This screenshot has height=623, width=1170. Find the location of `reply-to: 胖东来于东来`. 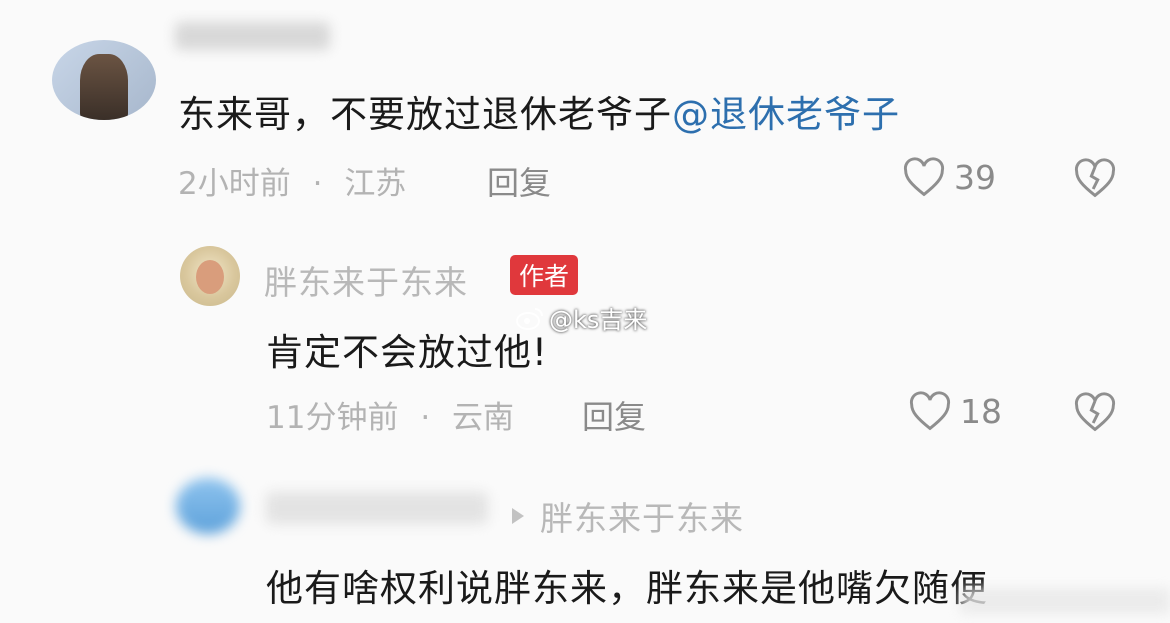

reply-to: 胖东来于东来 is located at coordinates (627, 516).